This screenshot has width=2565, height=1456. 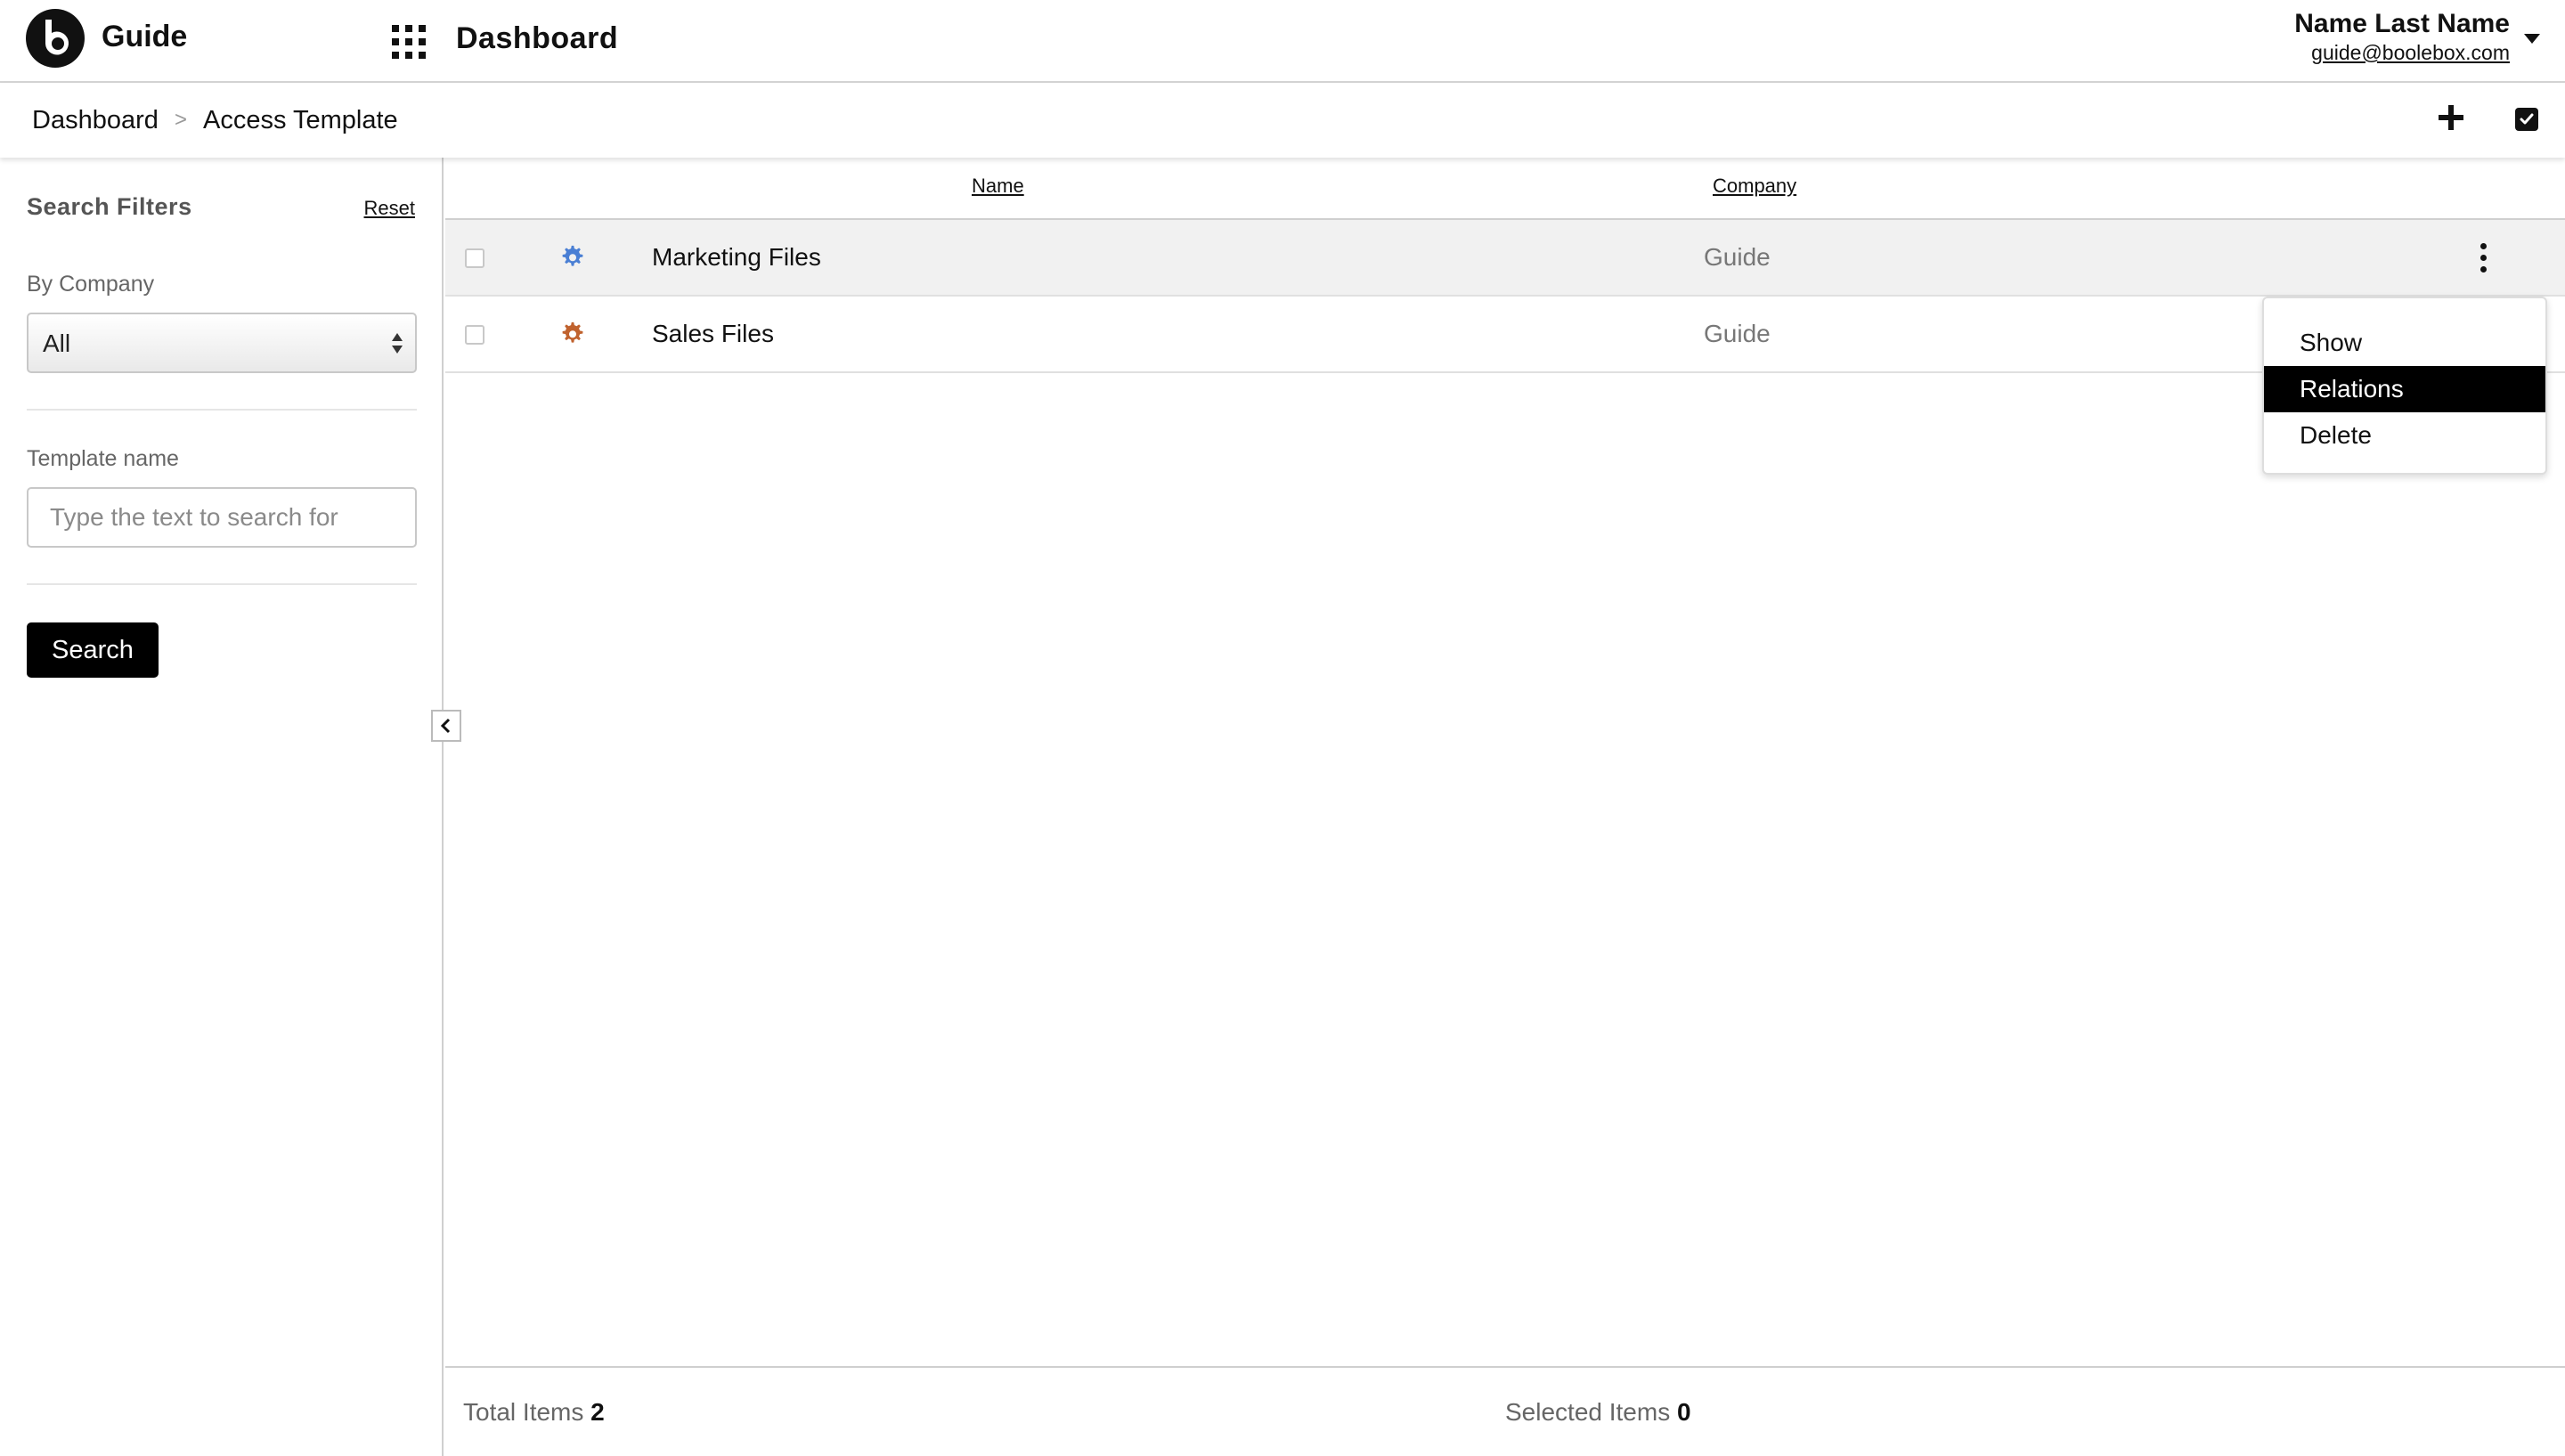 What do you see at coordinates (597, 1412) in the screenshot?
I see `total-items-count: 2` at bounding box center [597, 1412].